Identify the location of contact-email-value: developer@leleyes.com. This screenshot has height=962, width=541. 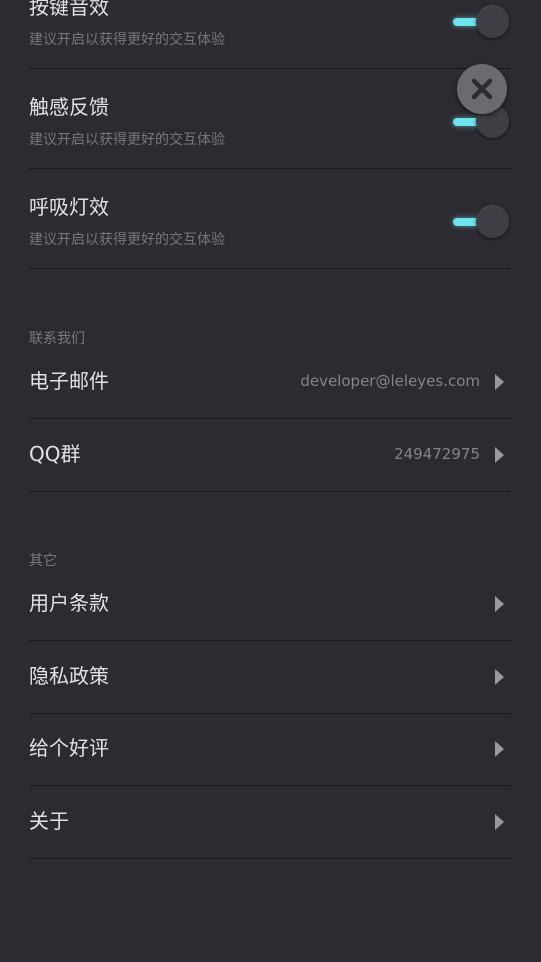
(390, 381).